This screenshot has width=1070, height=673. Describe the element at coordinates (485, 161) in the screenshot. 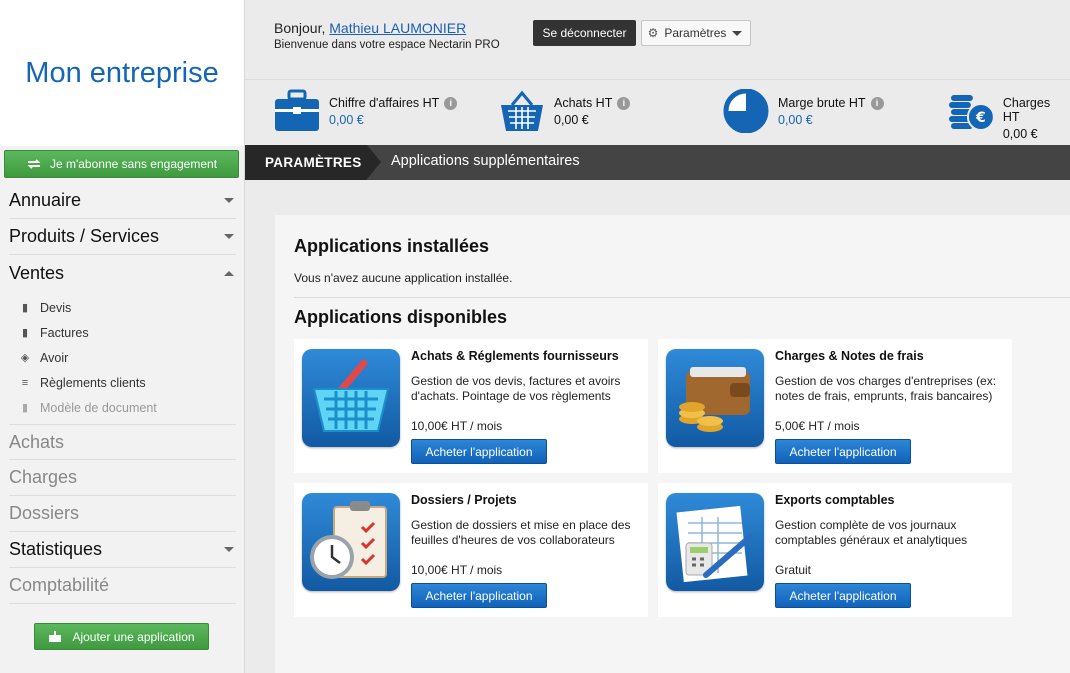

I see `breadcrumb-current: Applications supplémentaires` at that location.